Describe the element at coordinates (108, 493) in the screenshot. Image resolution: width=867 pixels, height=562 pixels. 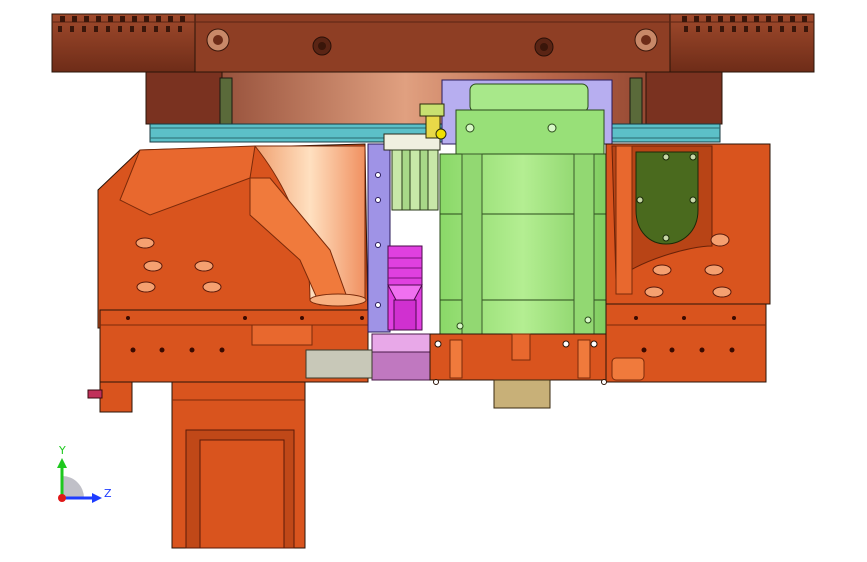
I see `z-axis-label: Z` at that location.